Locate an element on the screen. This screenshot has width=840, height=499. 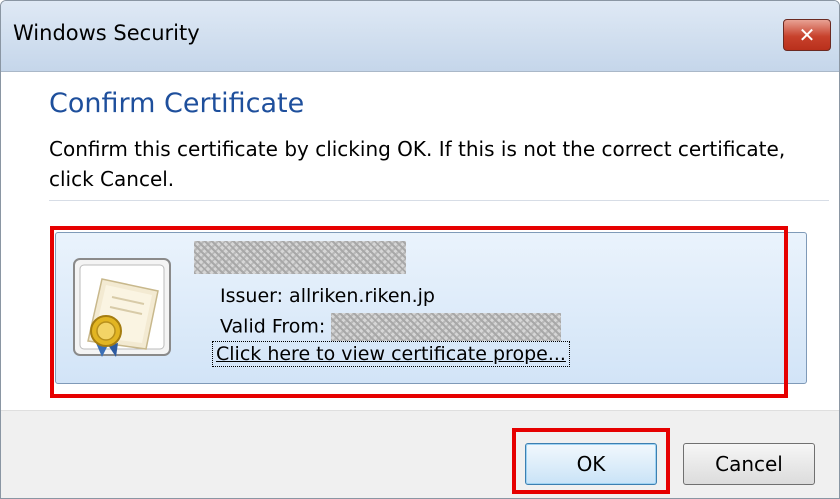
certificate-icon is located at coordinates (122, 307).